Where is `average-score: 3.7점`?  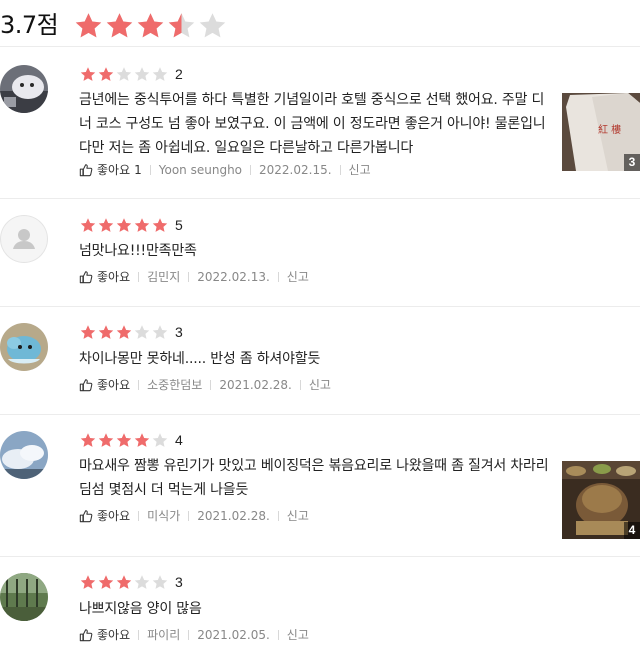 average-score: 3.7점 is located at coordinates (29, 25).